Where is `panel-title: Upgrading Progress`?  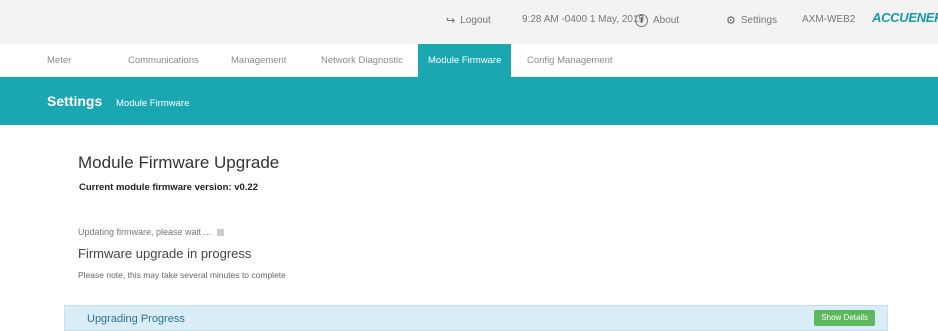
panel-title: Upgrading Progress is located at coordinates (136, 319).